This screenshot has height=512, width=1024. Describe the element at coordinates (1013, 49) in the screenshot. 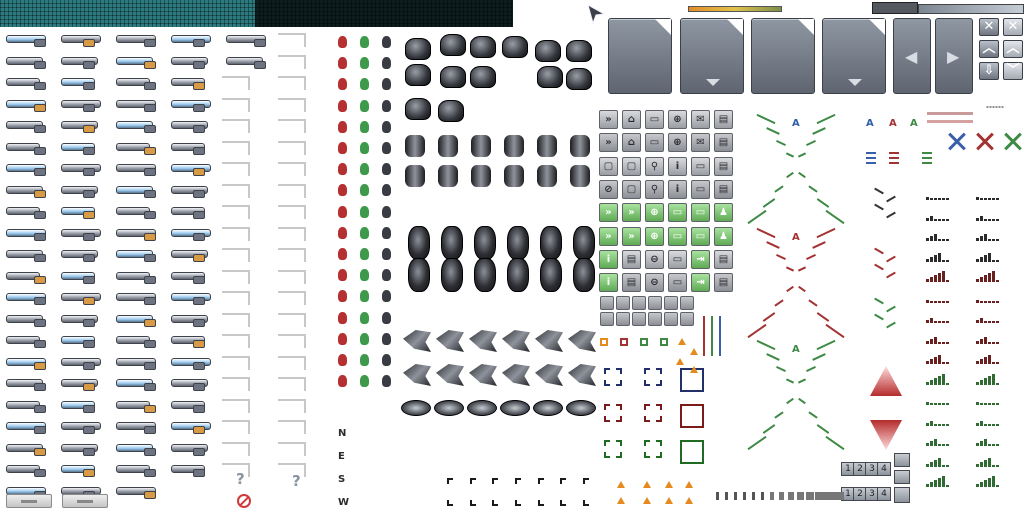

I see `scroll-up-button-hover: ︿` at that location.